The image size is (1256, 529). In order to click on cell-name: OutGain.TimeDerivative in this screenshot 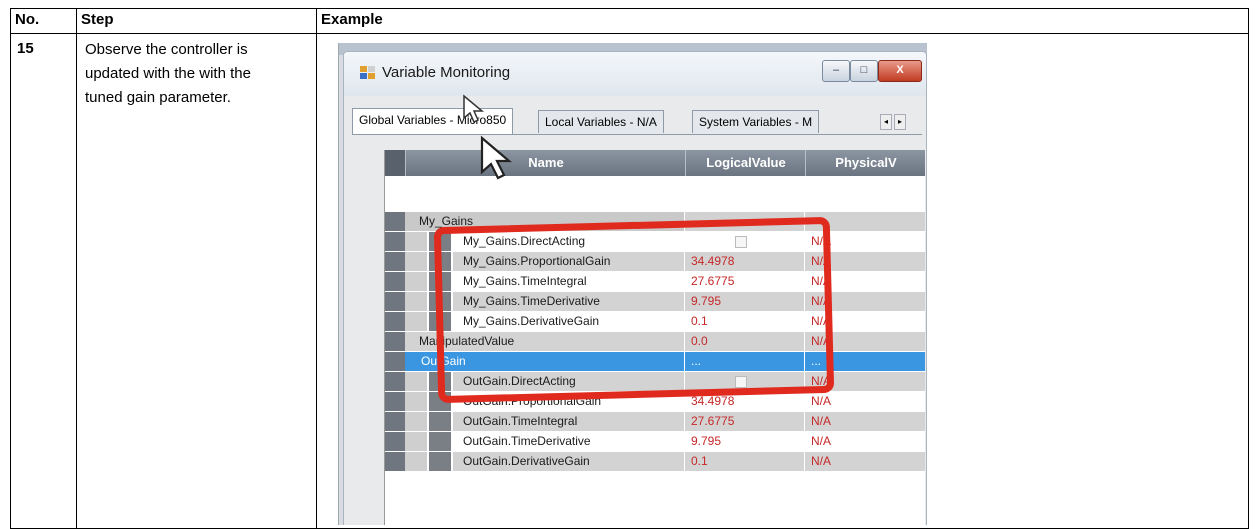, I will do `click(569, 441)`.